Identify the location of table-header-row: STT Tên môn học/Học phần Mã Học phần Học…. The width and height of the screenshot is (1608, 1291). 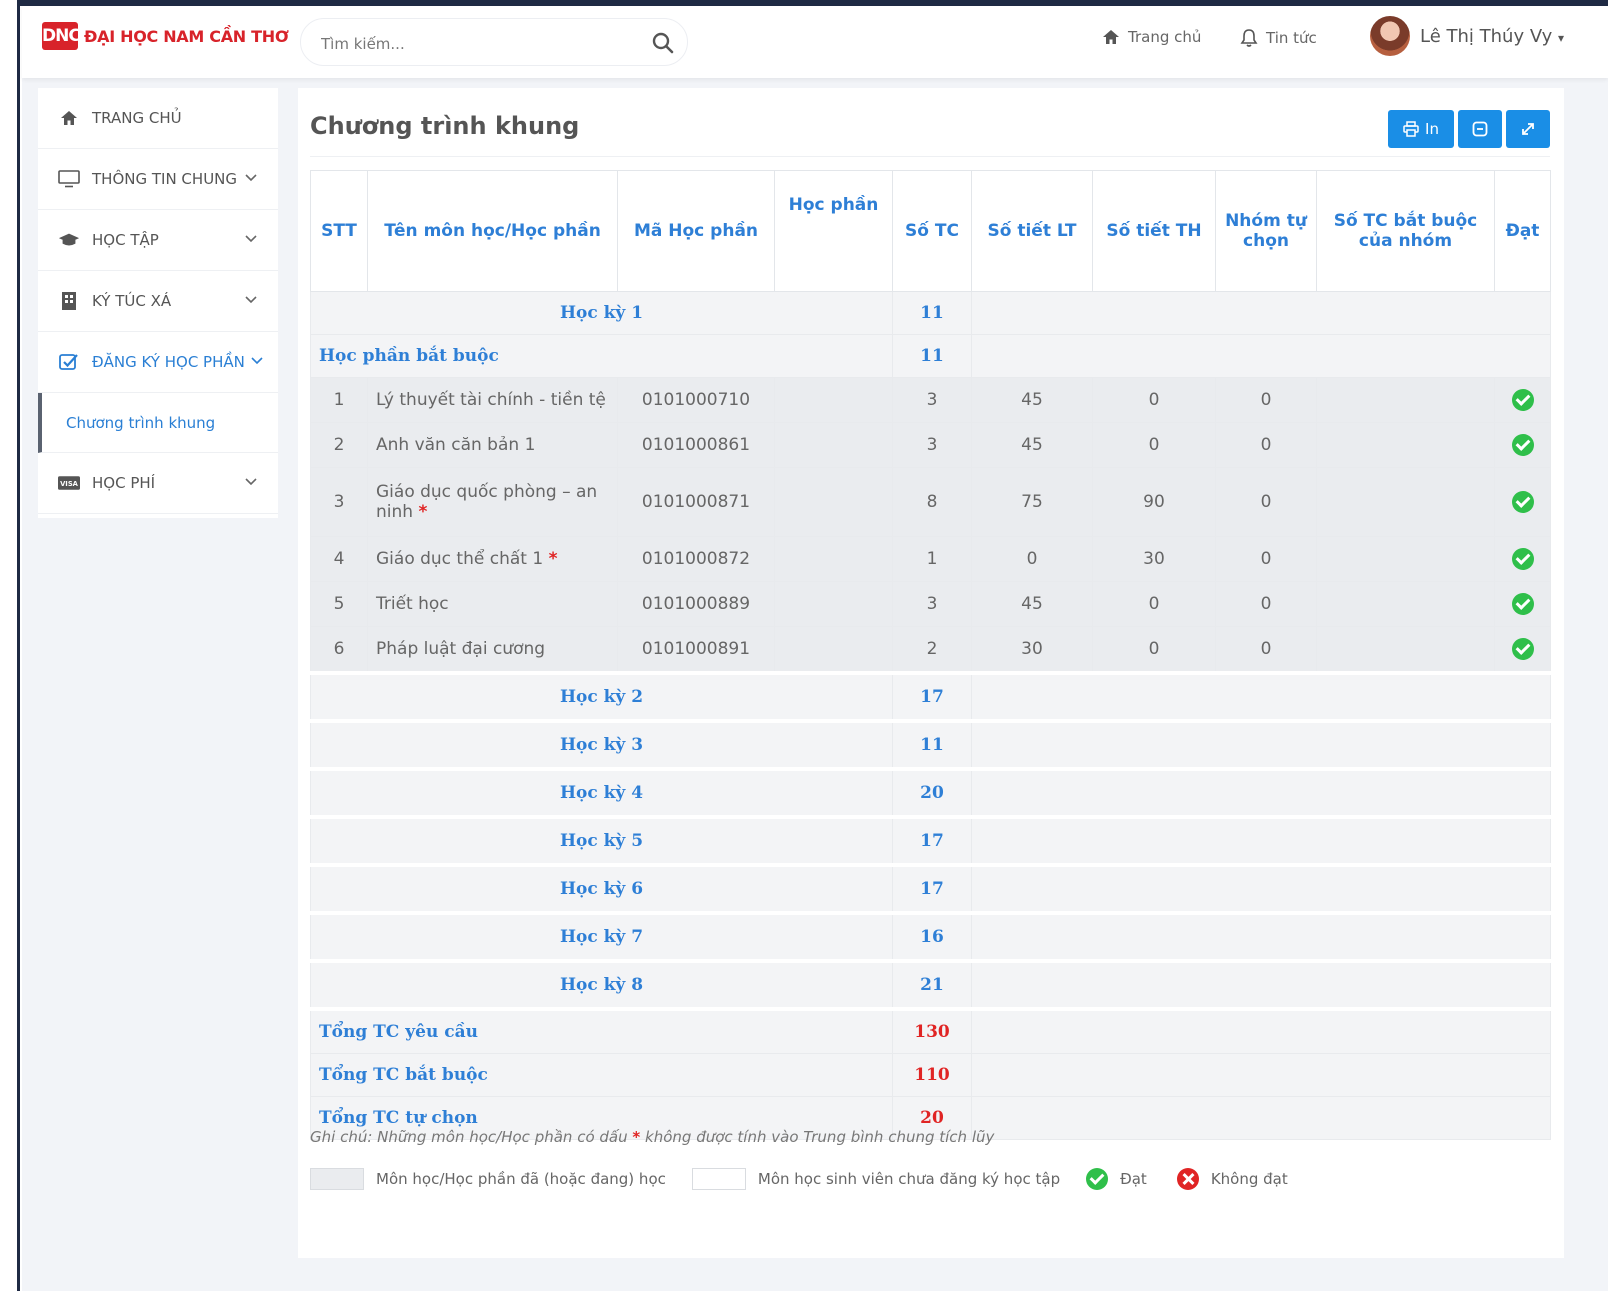
(930, 231).